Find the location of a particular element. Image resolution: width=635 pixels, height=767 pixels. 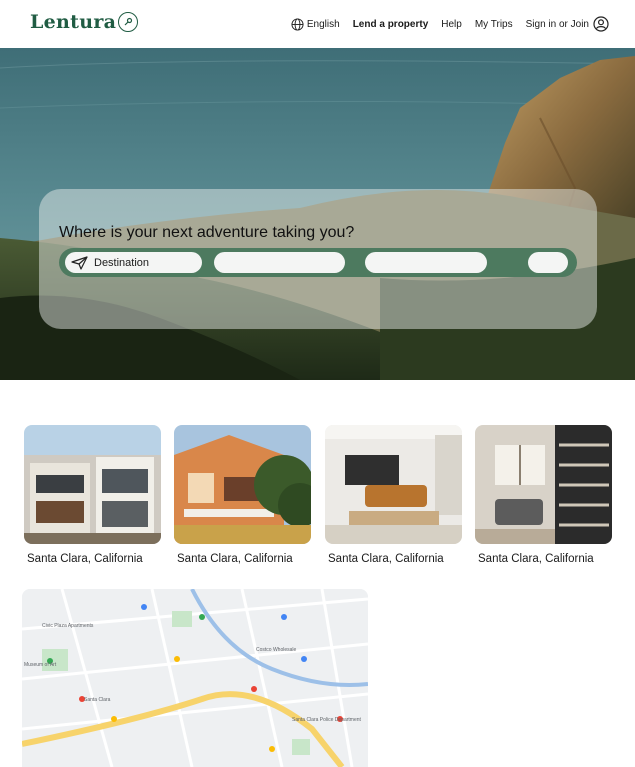

signin-link: Sign in or Join is located at coordinates (567, 24).